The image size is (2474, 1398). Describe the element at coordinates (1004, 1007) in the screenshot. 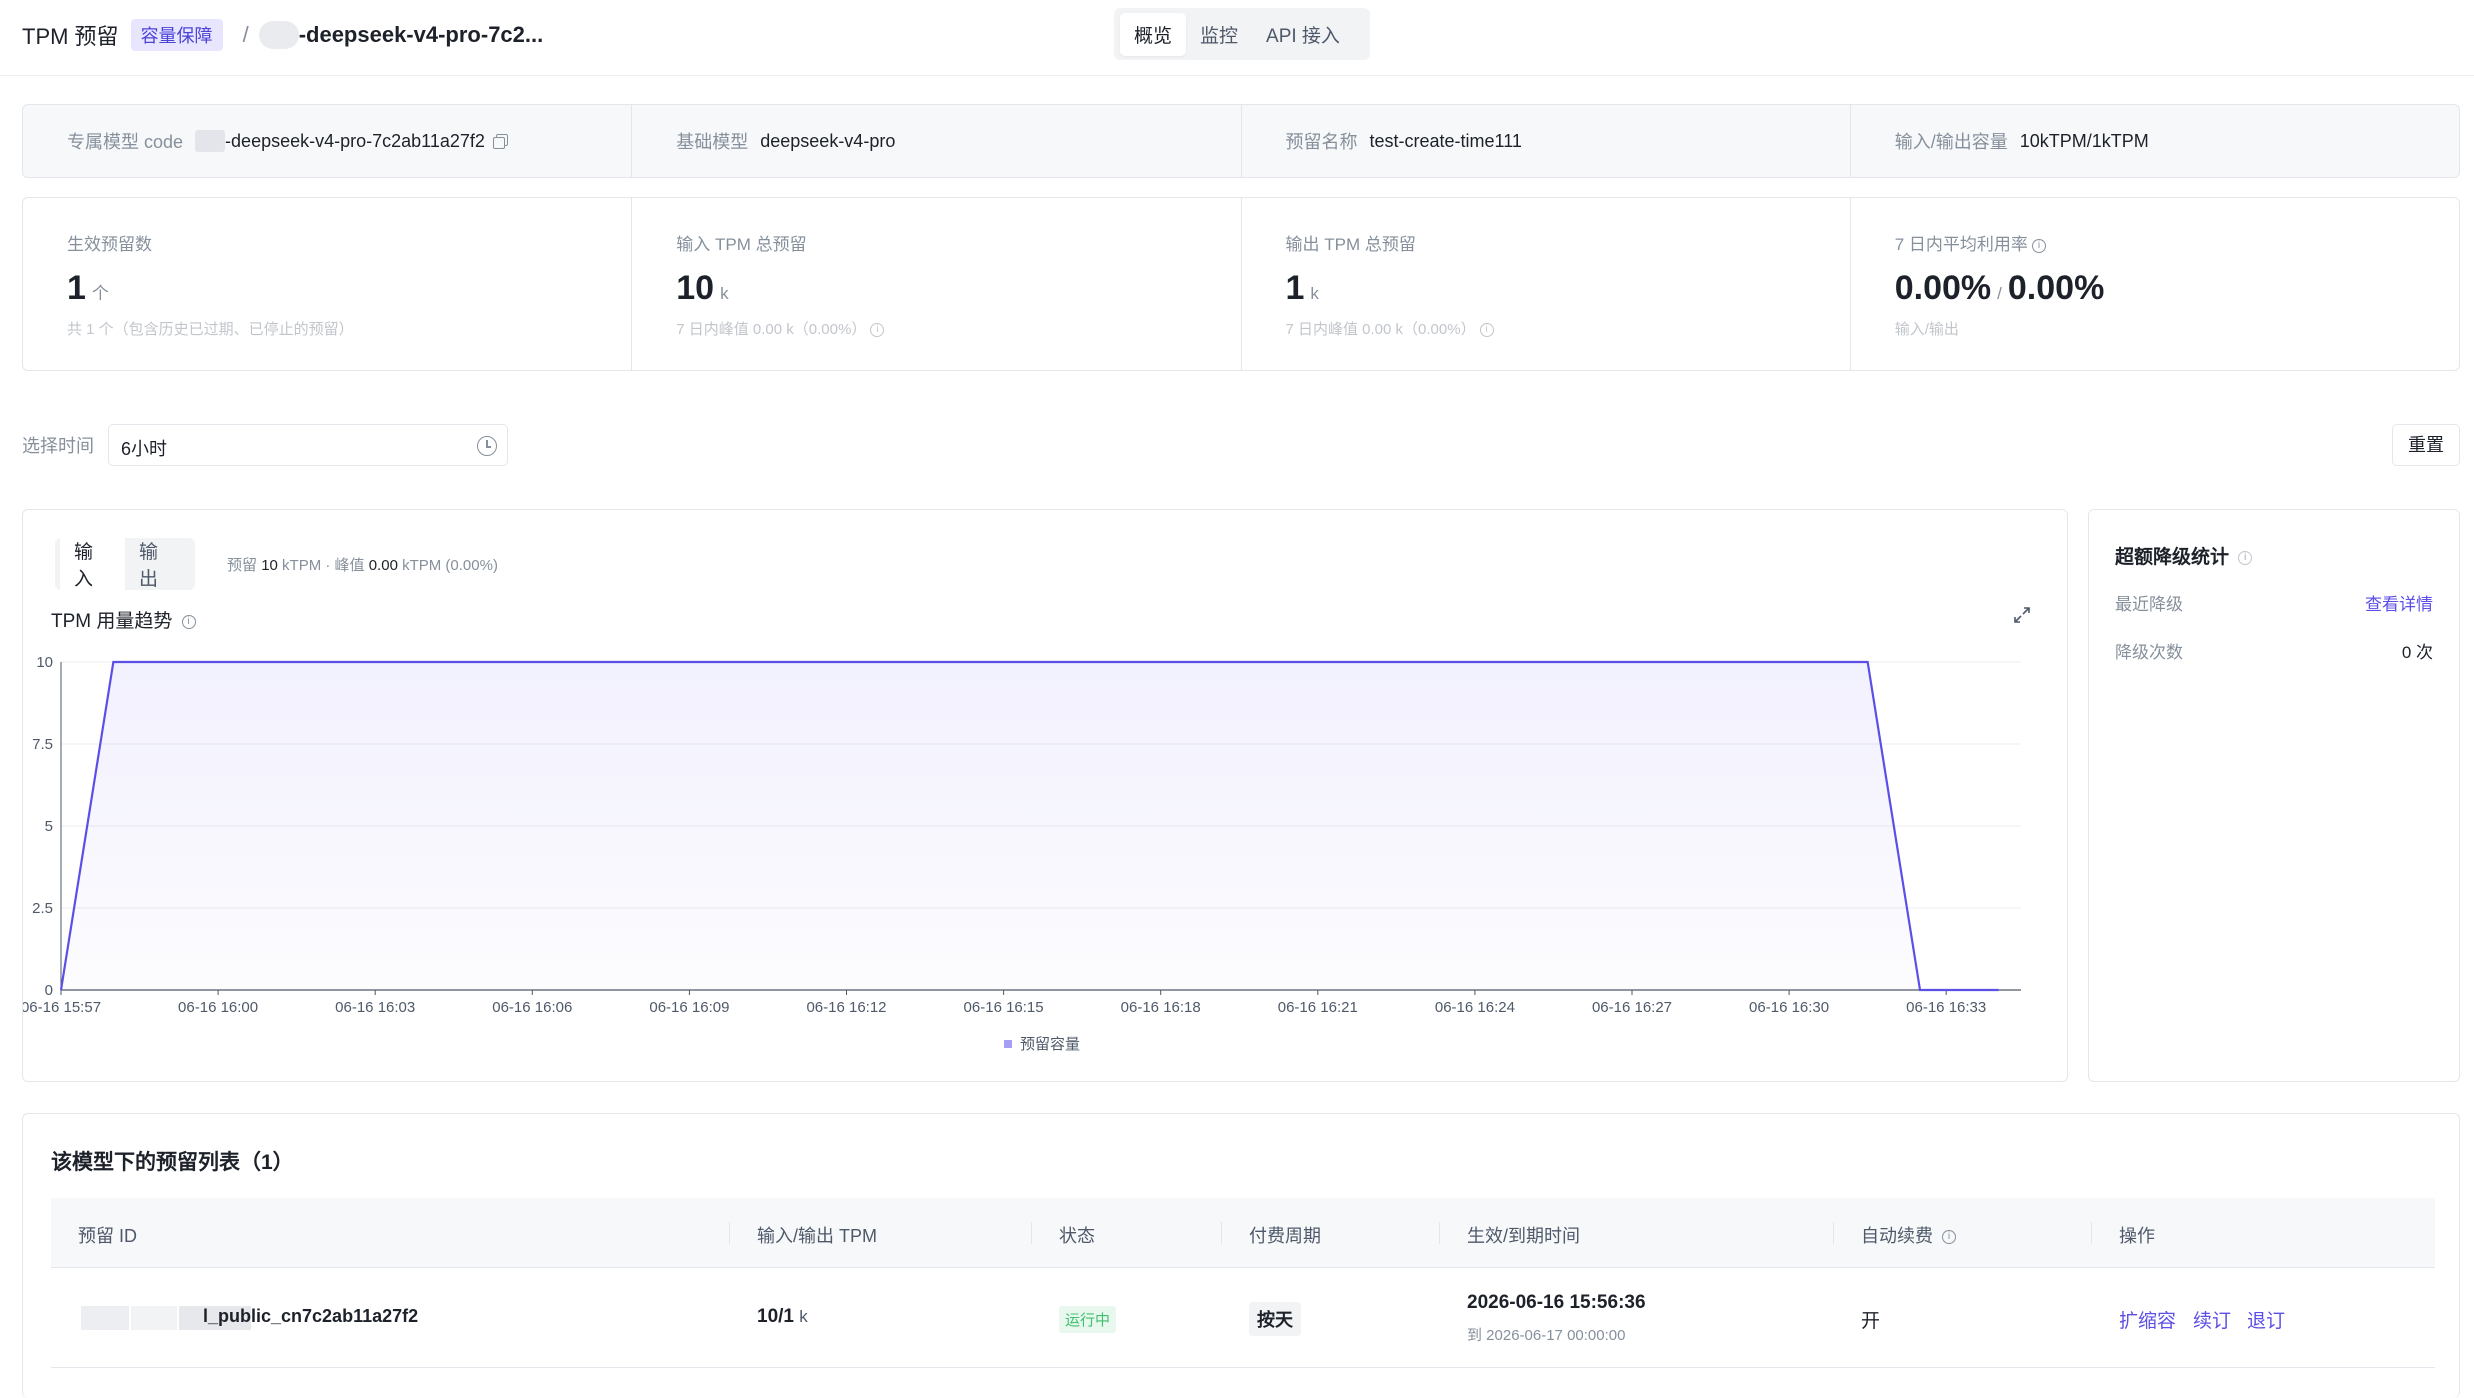

I see `x-tick-label: 06-16 16:15` at that location.